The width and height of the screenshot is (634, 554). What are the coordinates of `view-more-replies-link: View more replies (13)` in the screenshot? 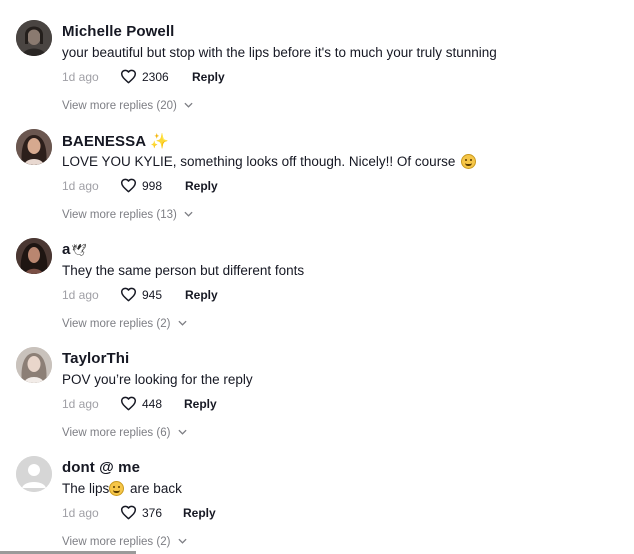 It's located at (127, 215).